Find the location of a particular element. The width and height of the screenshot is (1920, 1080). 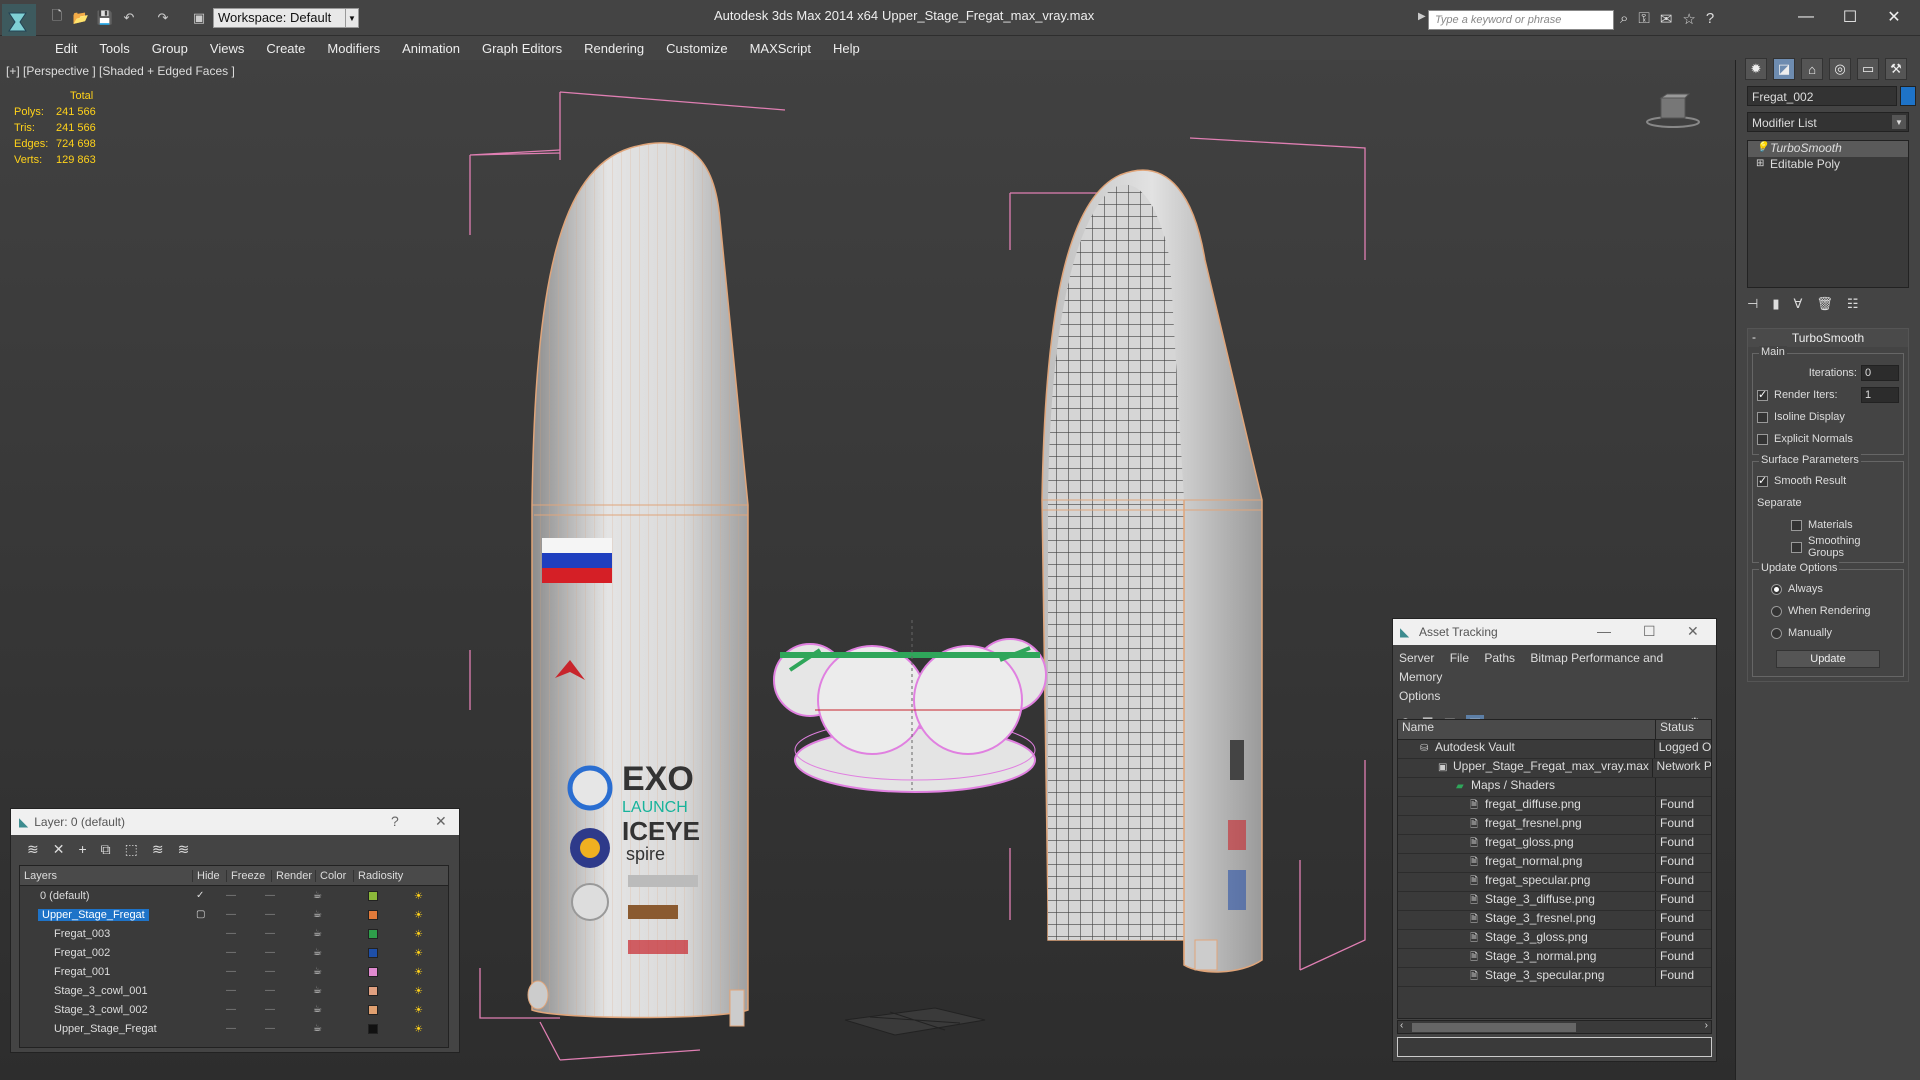

table-row: 🗎 fregat_specular.png Found is located at coordinates (1554, 882).